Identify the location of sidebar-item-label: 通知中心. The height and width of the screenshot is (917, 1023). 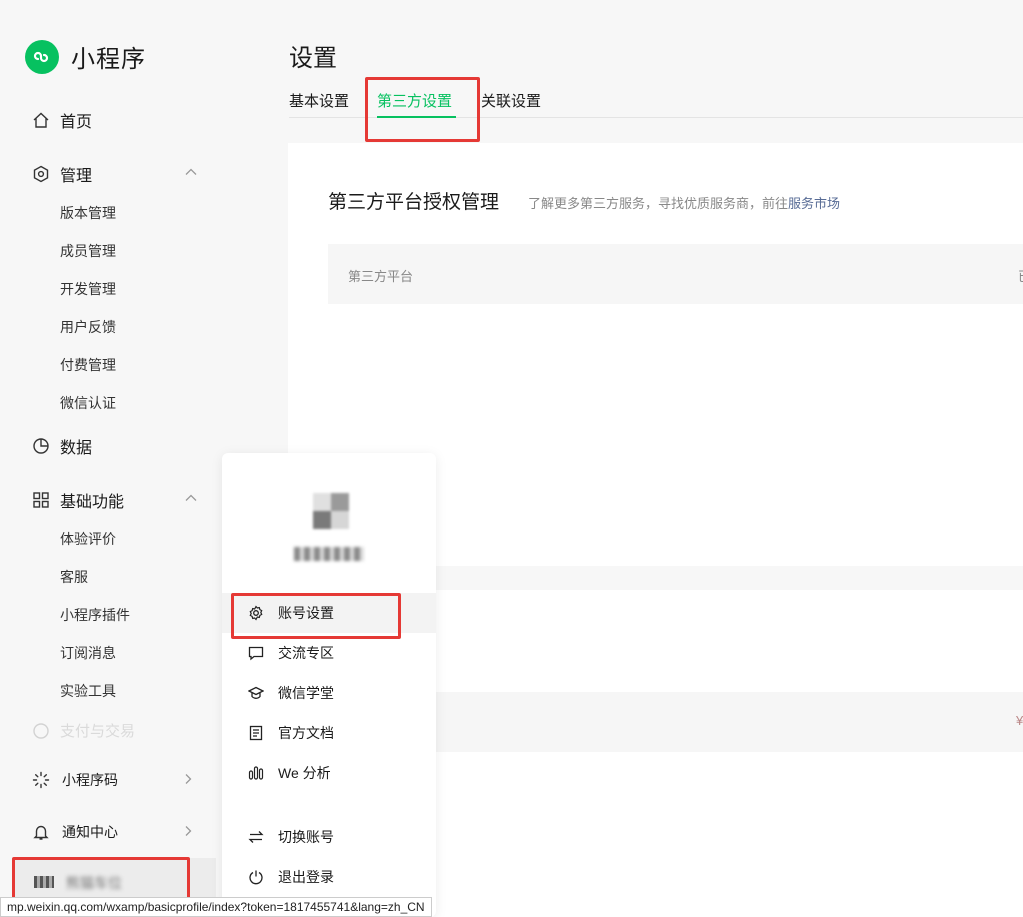
(90, 832).